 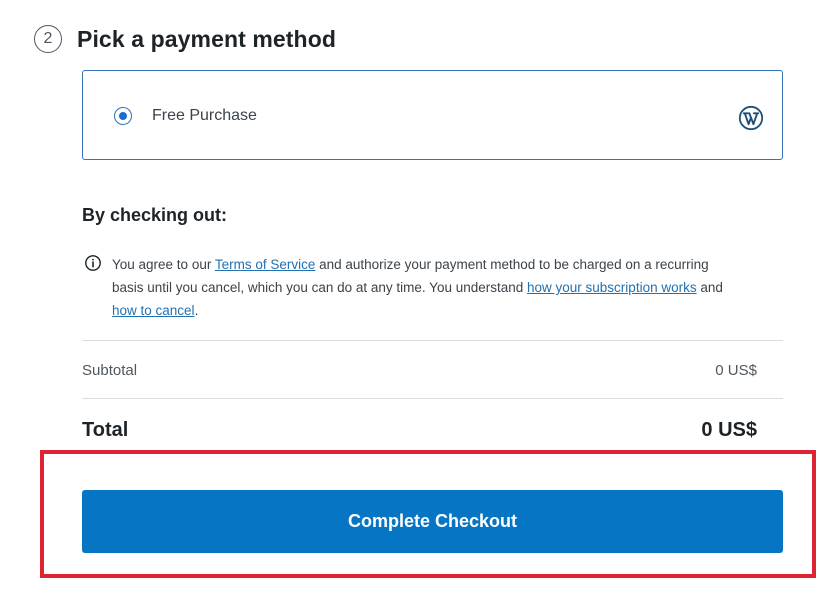 What do you see at coordinates (751, 118) in the screenshot?
I see `wordpress-logo-icon` at bounding box center [751, 118].